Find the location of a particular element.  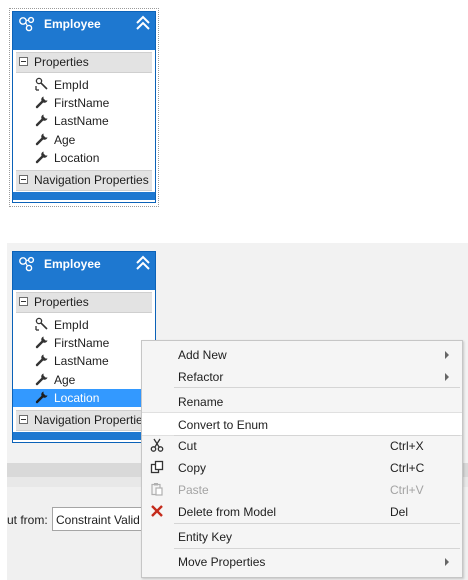

menu-item-label: Rename is located at coordinates (201, 402).